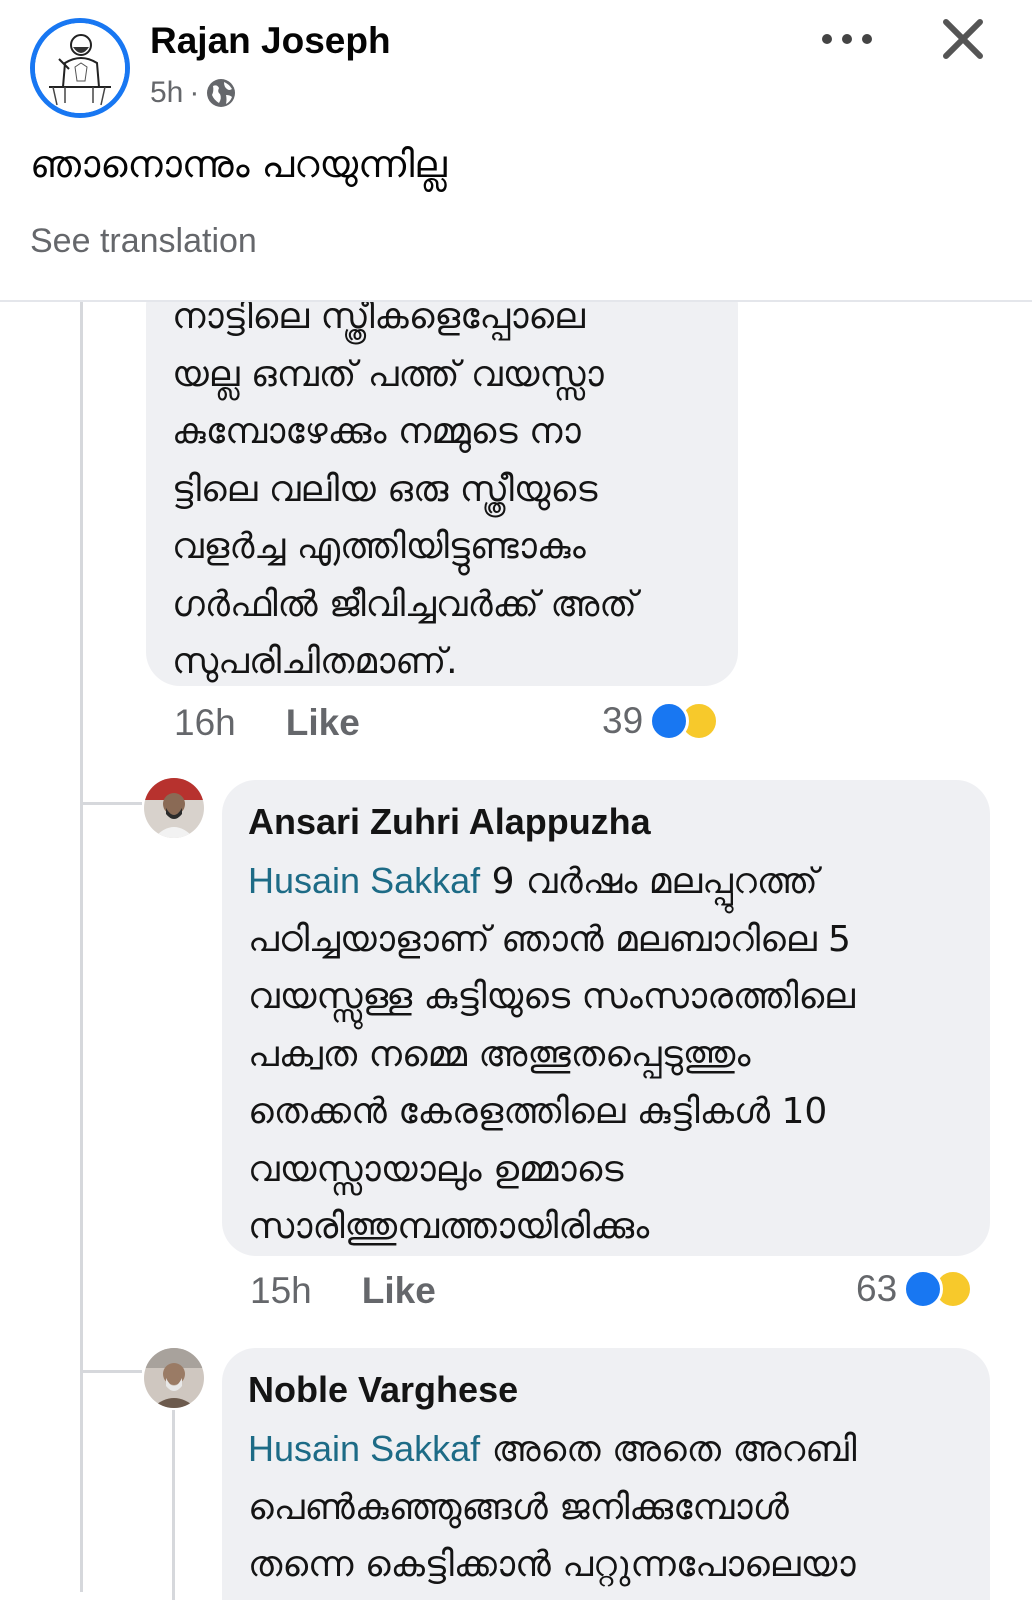 This screenshot has height=1600, width=1032. I want to click on comment-line: നാട്ടിലെ സ്ത്രീകളെപ്പോലെ, so click(378, 319).